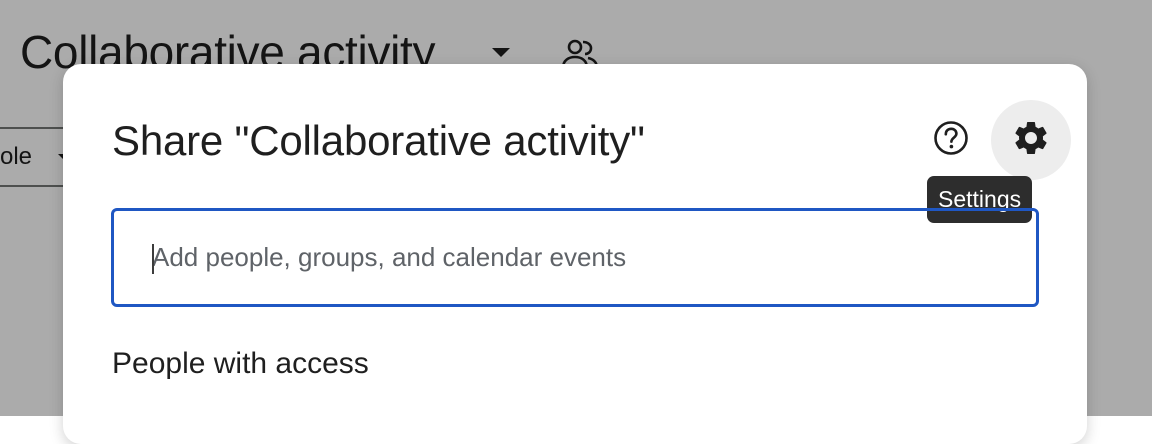 This screenshot has width=1152, height=444. I want to click on settings-button, so click(1031, 140).